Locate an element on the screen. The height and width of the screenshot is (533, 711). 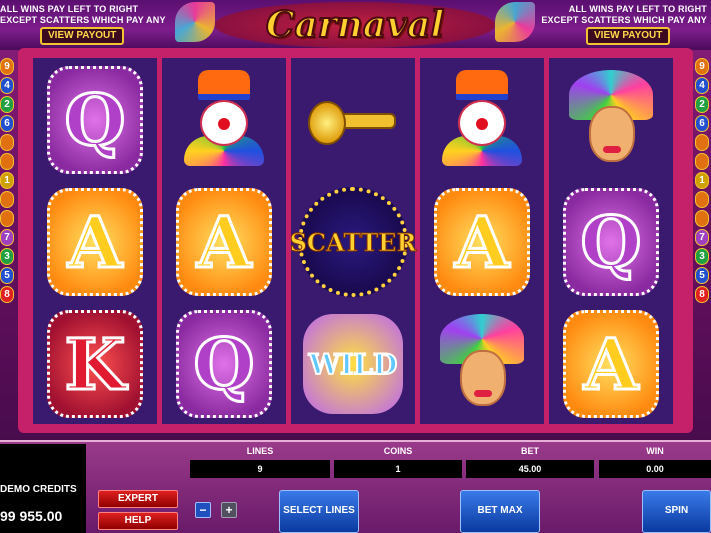
pay-rules-left-line2: EXCEPT SCATTERS WHICH PAY ANY is located at coordinates (83, 20).